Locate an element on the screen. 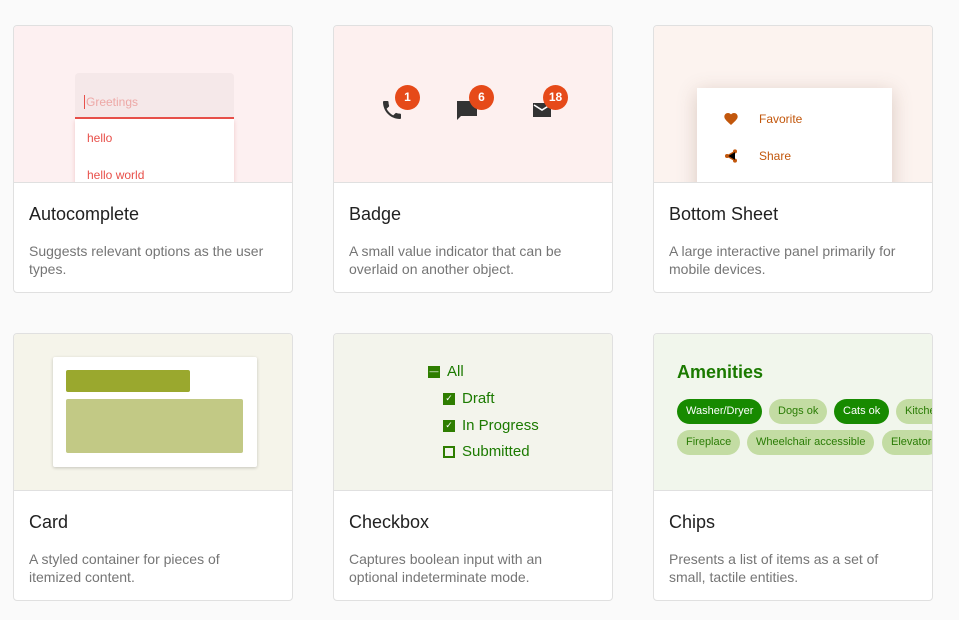  checkbox-label: Draft is located at coordinates (478, 398).